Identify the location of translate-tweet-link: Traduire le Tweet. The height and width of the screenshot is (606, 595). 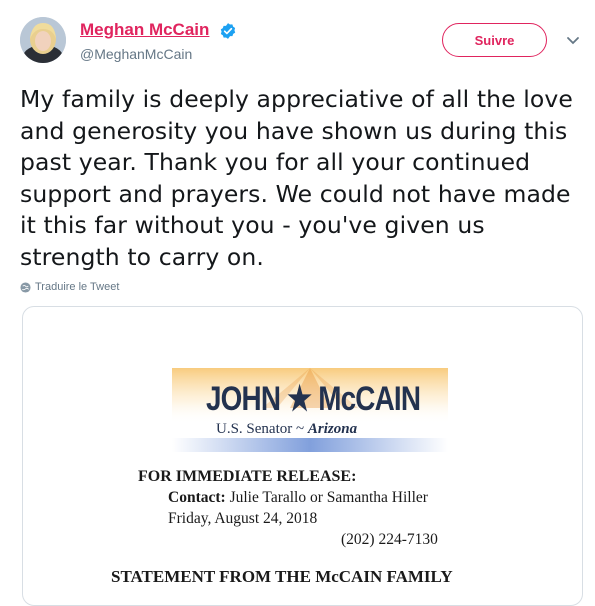
(69, 287).